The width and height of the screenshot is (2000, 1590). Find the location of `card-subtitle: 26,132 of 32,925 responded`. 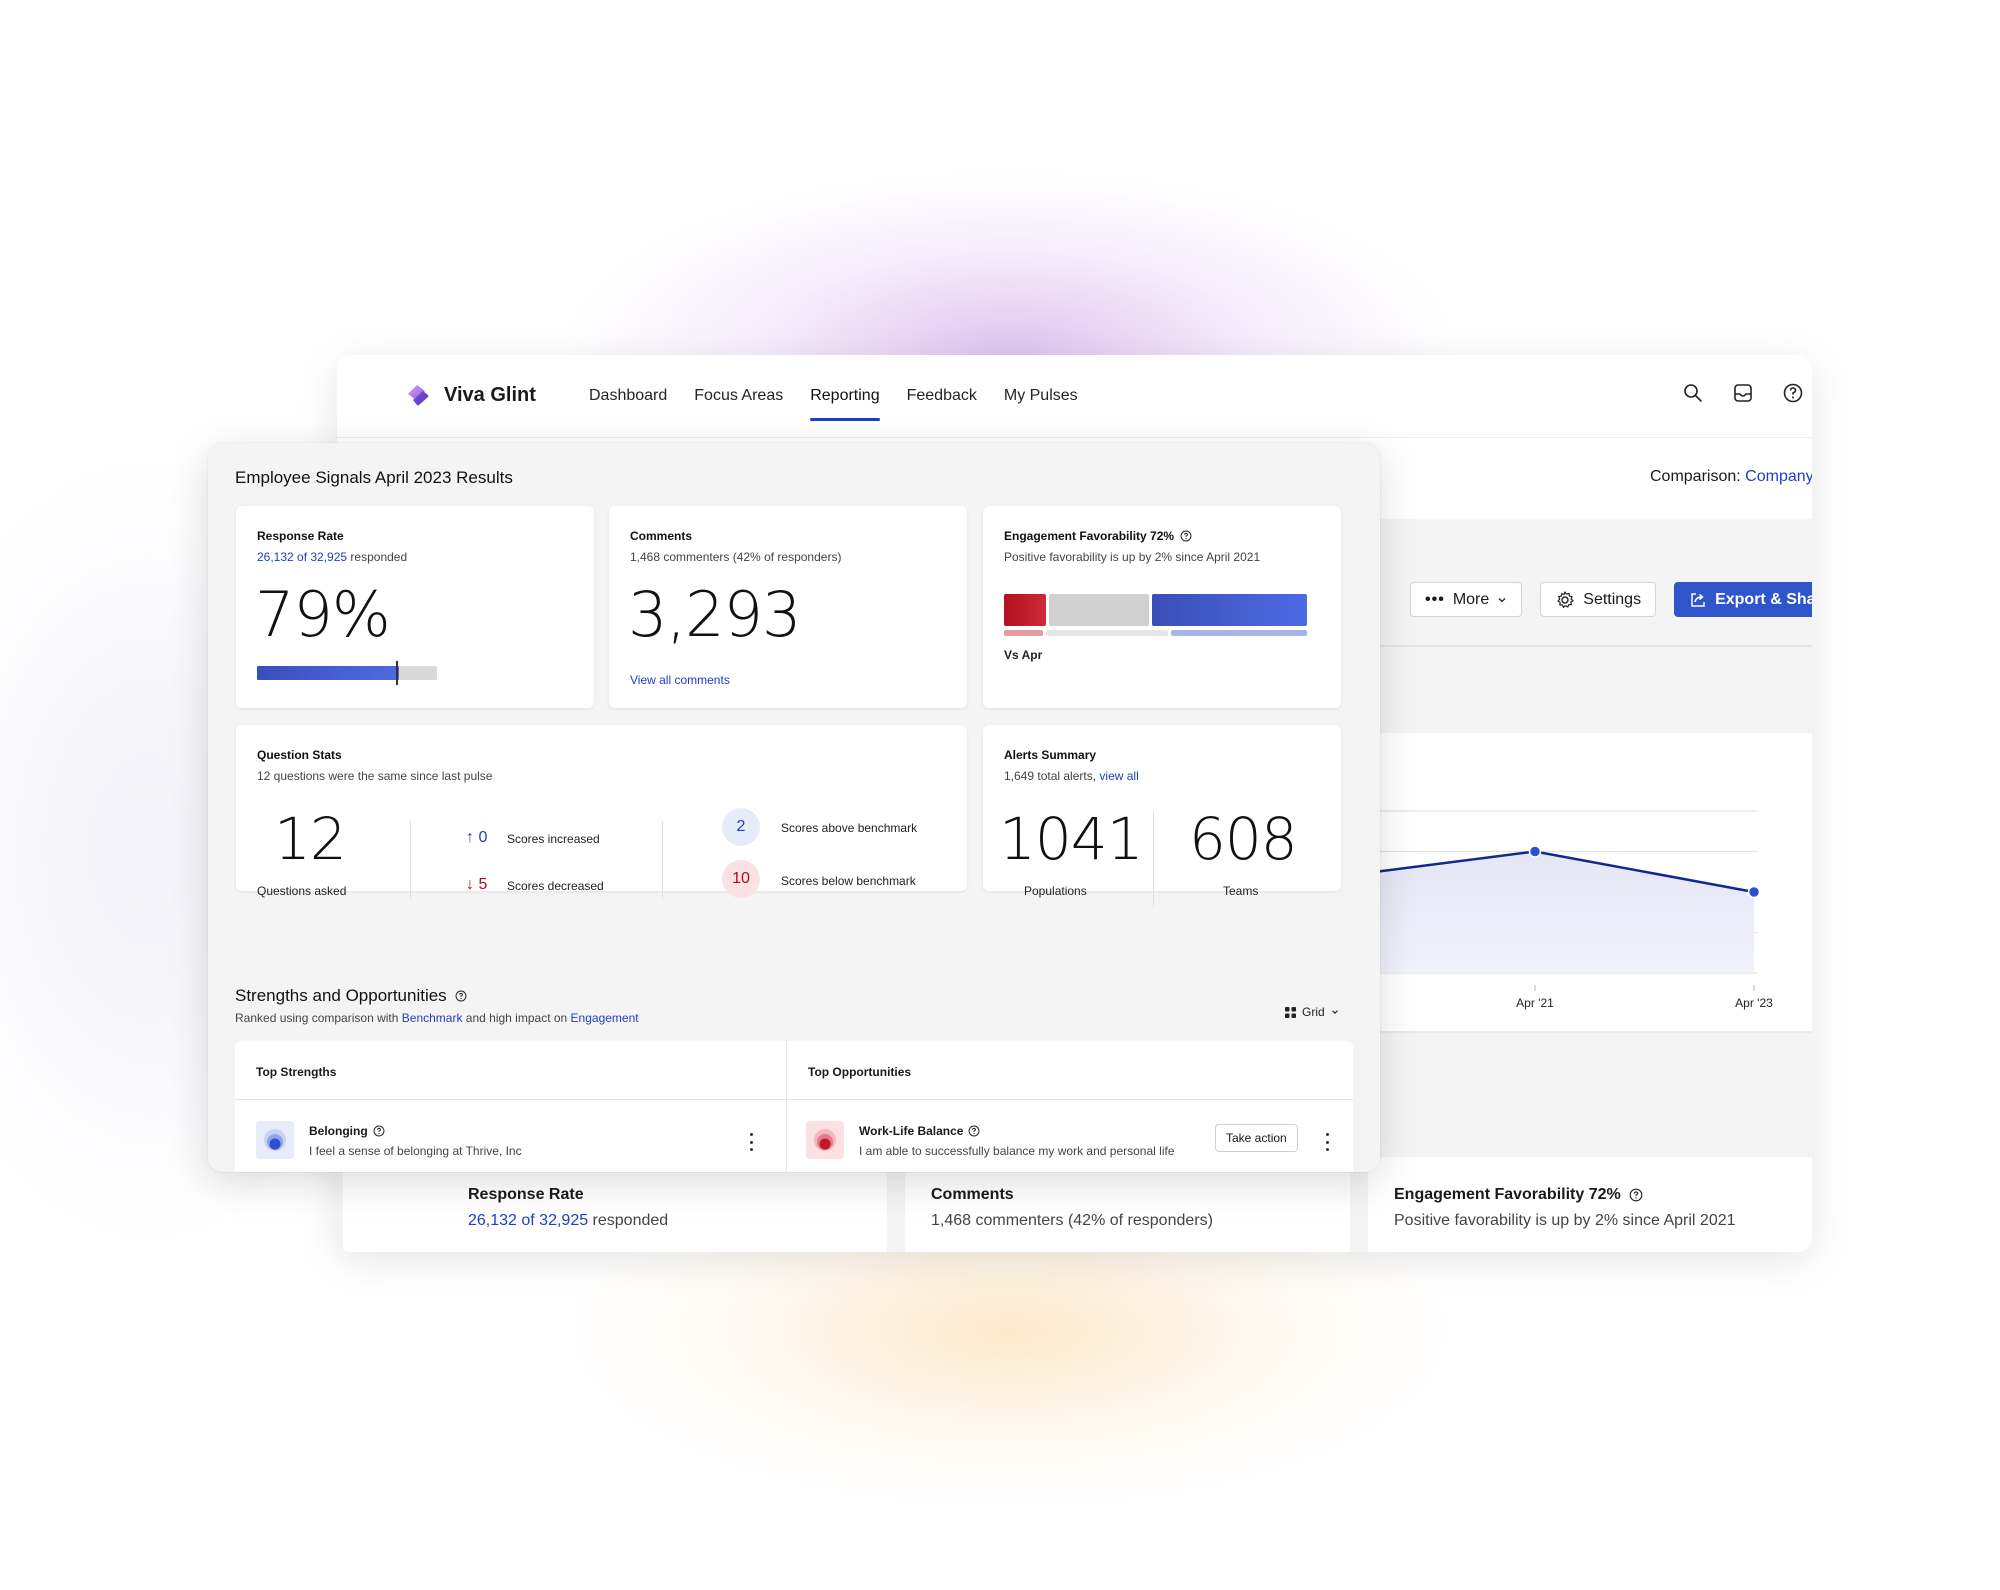

card-subtitle: 26,132 of 32,925 responded is located at coordinates (332, 557).